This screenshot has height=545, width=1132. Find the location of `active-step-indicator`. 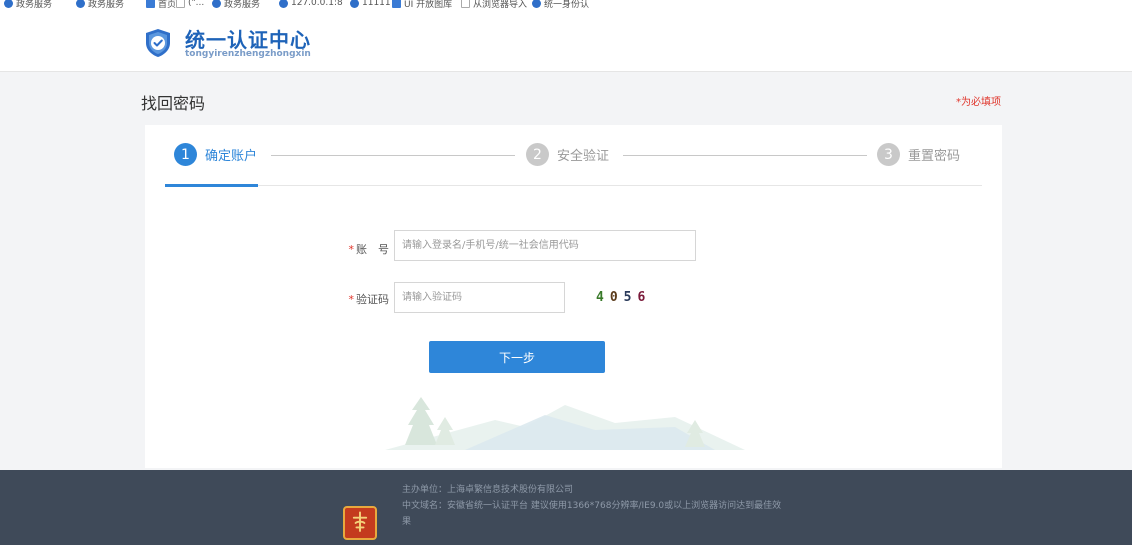

active-step-indicator is located at coordinates (211, 185).